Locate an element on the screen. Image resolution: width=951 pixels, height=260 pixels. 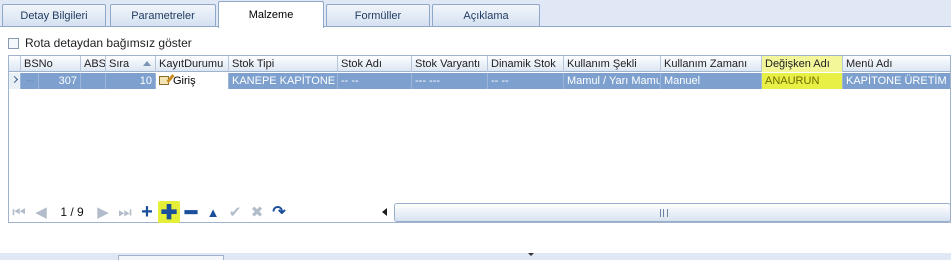
tab-malzeme: Malzeme is located at coordinates (271, 14).